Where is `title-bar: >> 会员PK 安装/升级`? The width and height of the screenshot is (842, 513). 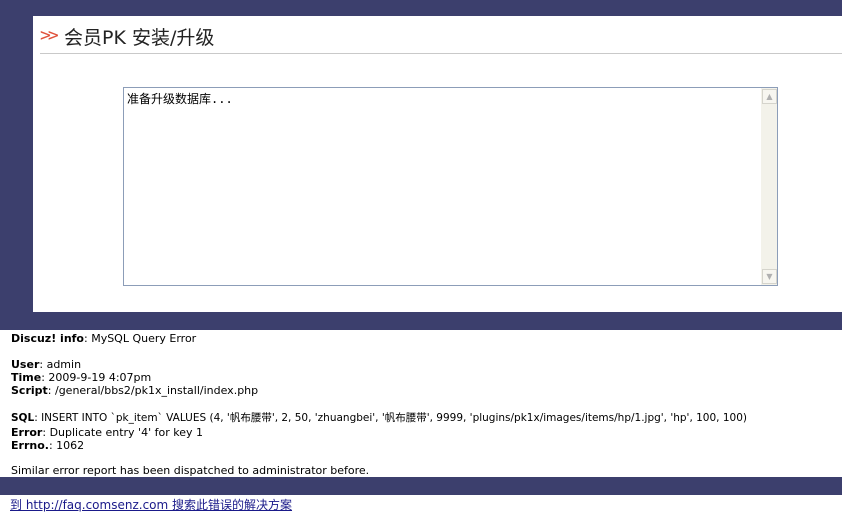
title-bar: >> 会员PK 安装/升级 is located at coordinates (441, 36).